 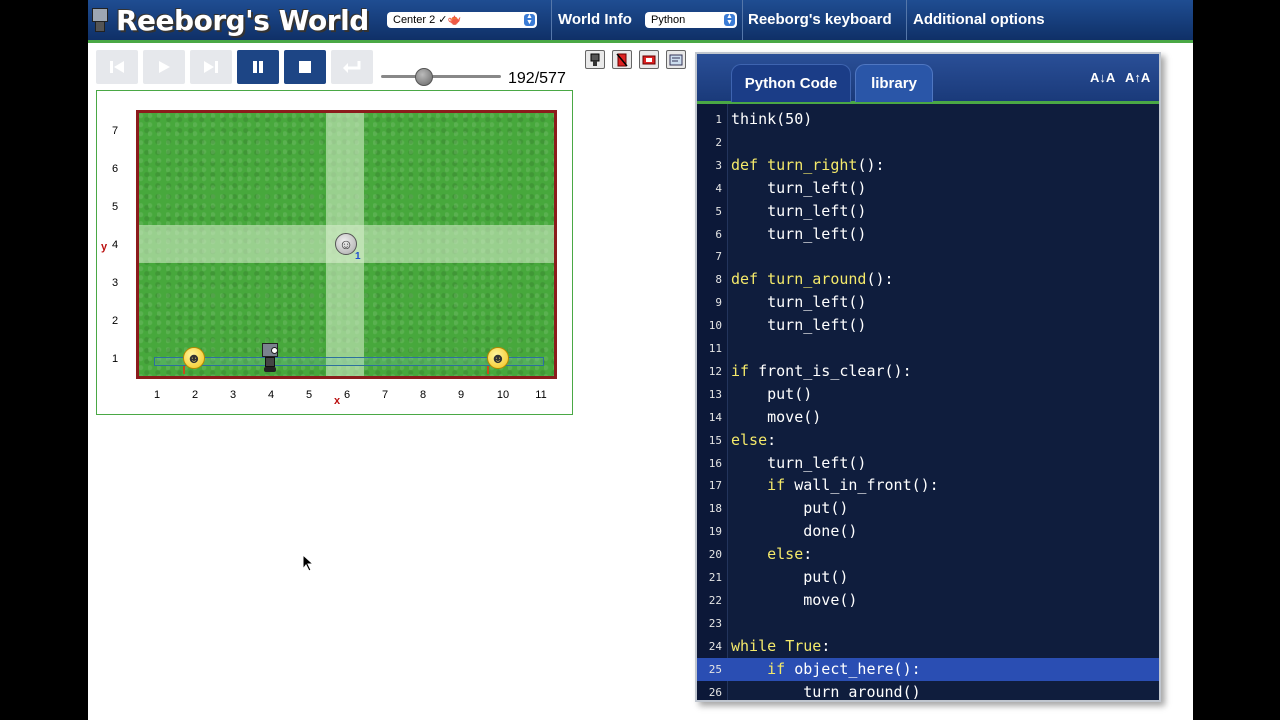 I want to click on code-text: else:, so click(x=754, y=439).